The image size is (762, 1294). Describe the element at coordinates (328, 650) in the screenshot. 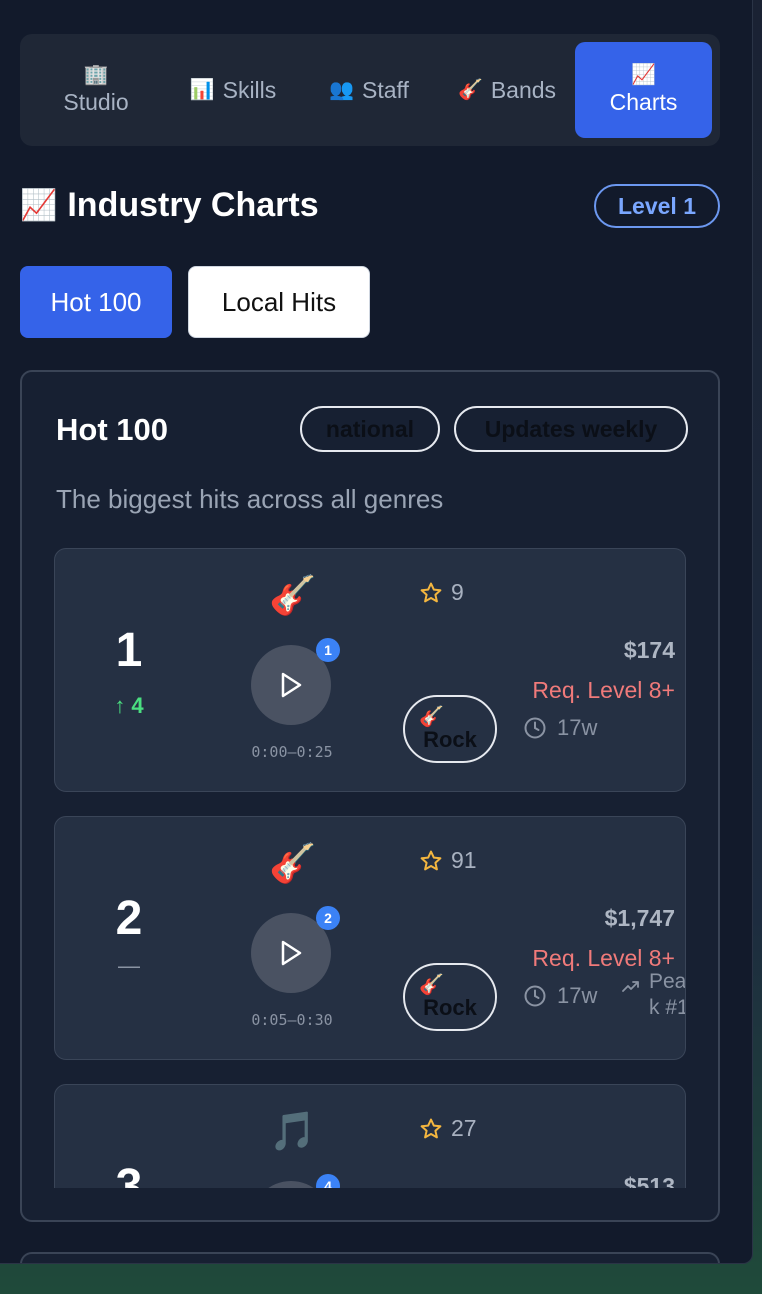

I see `play-count-badge: 1` at that location.